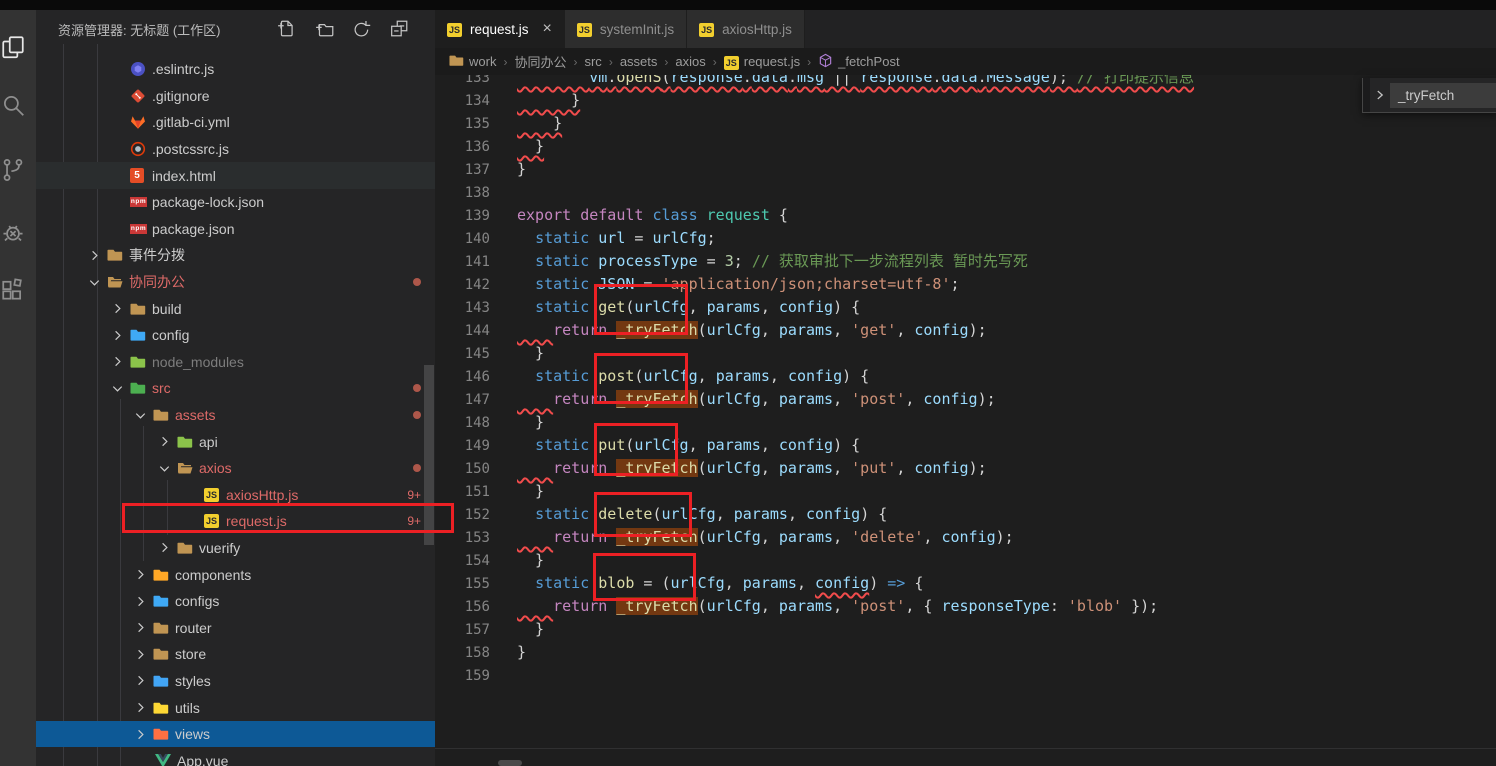  I want to click on code-line-138: 138, so click(965, 192).